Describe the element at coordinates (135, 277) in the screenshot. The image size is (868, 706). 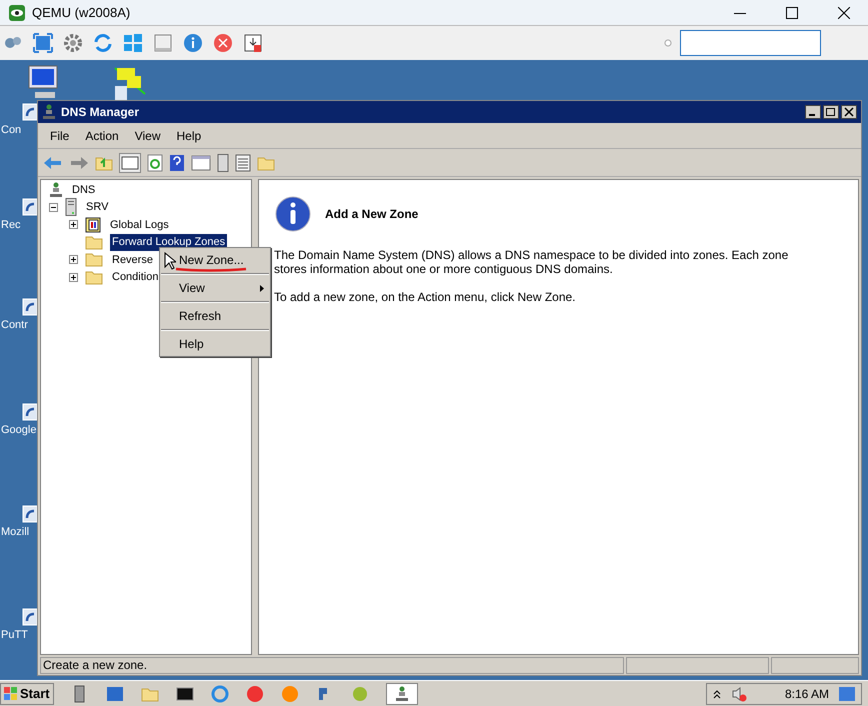
I see `tree-item: Condition` at that location.